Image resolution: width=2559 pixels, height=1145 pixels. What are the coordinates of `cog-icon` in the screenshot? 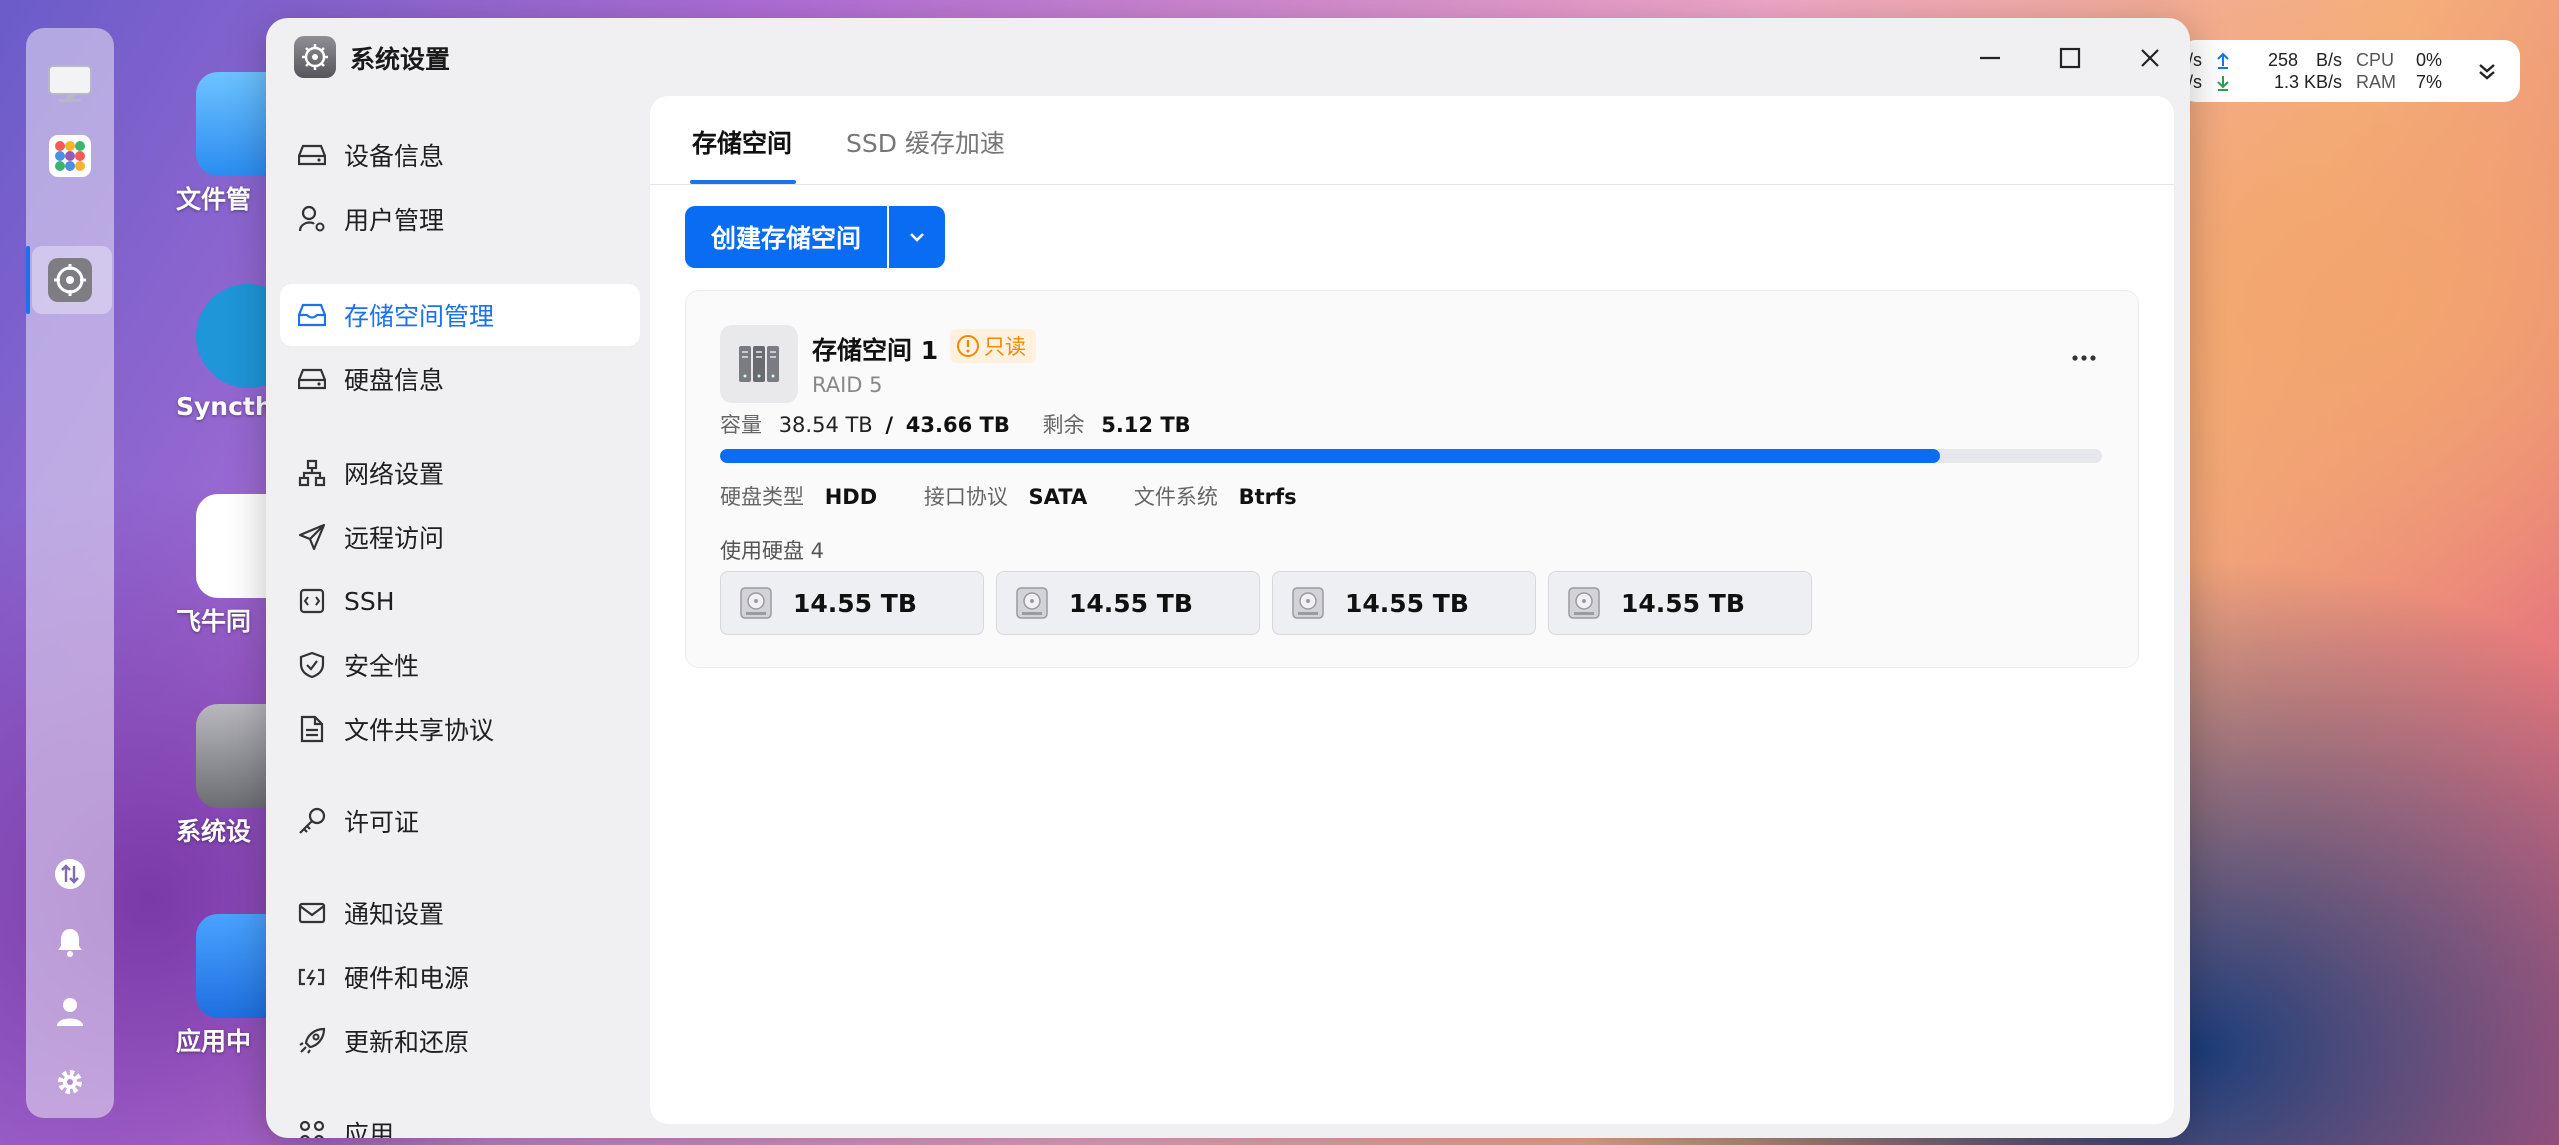 It's located at (70, 1082).